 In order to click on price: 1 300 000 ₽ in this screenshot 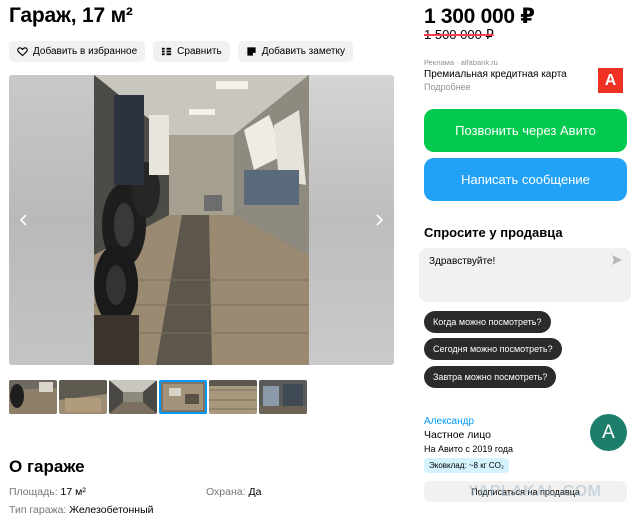, I will do `click(479, 16)`.